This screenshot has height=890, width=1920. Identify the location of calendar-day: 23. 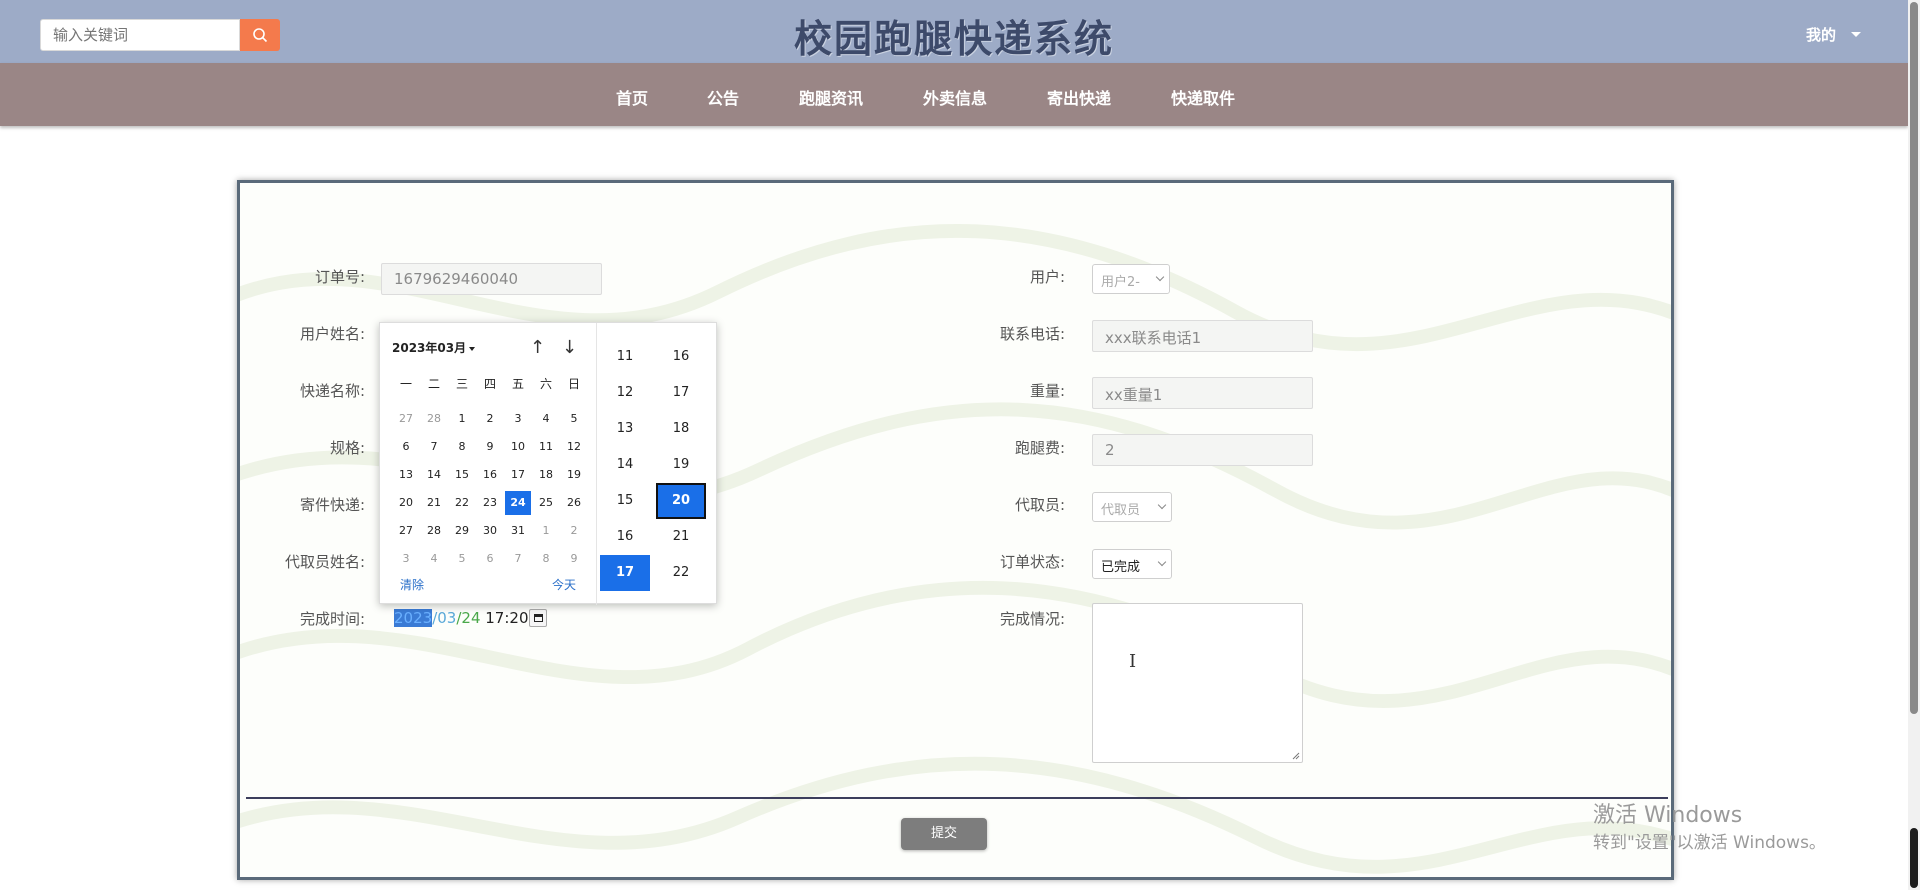
(490, 503).